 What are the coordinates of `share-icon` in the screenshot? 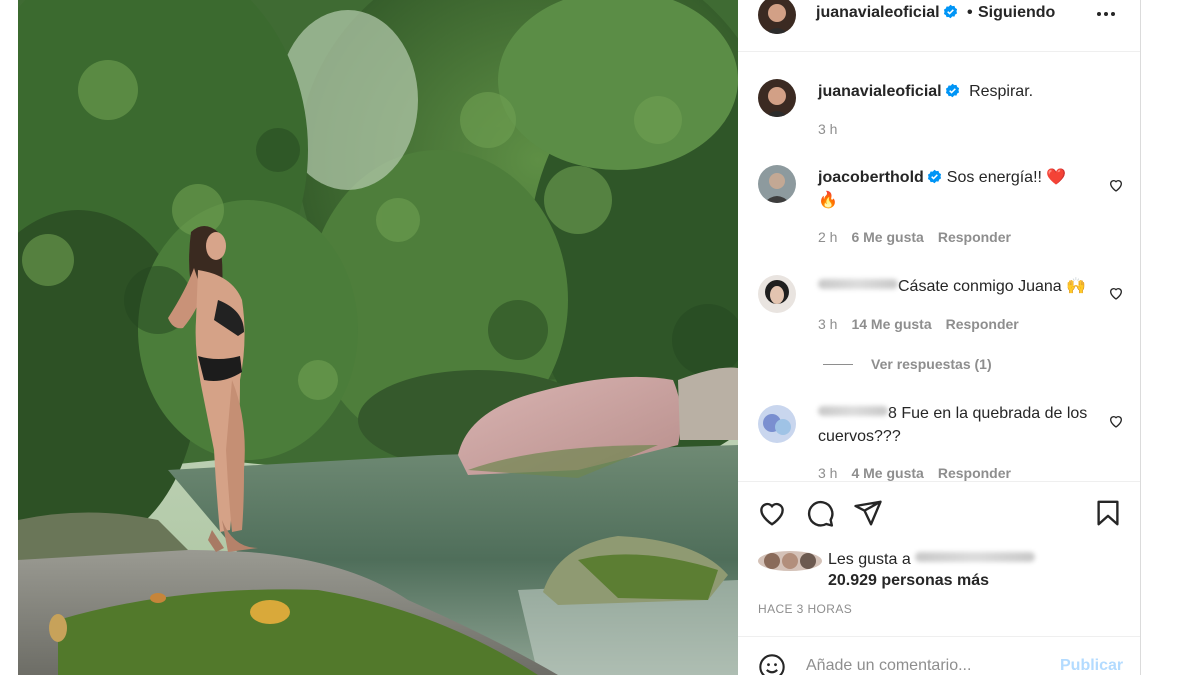 It's located at (868, 513).